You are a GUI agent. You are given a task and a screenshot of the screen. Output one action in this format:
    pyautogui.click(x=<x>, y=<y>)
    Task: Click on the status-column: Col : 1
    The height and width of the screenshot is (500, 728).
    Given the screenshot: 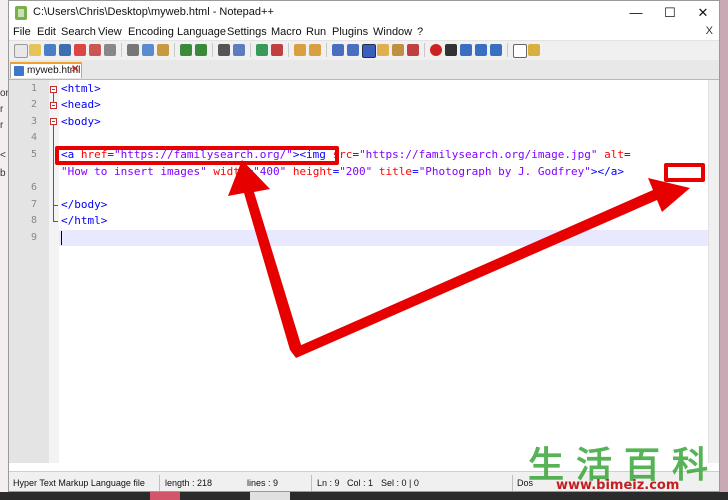 What is the action you would take?
    pyautogui.click(x=360, y=483)
    